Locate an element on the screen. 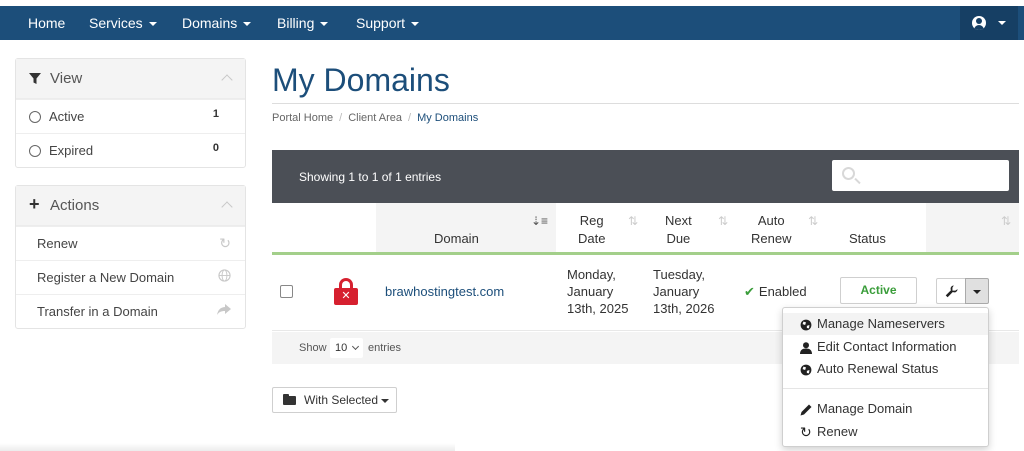  col-status-header: Status is located at coordinates (876, 228).